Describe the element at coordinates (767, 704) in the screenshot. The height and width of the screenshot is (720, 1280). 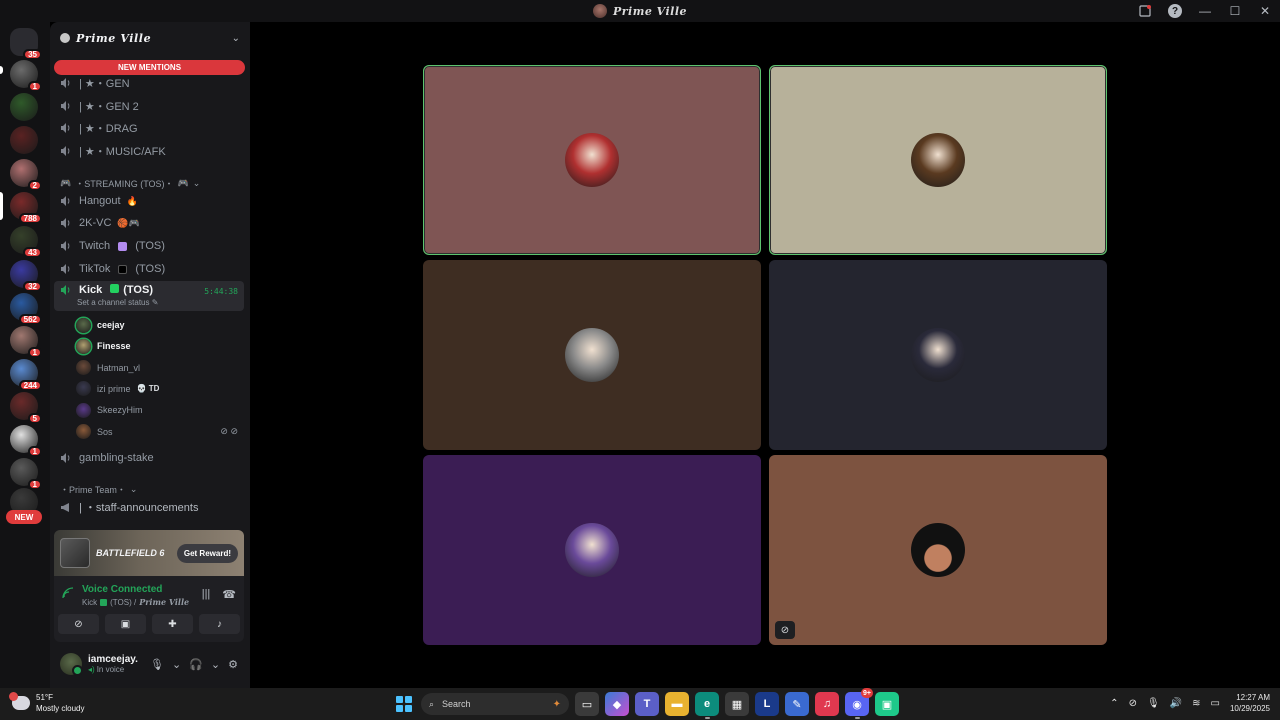
I see `l-app-icon: L` at that location.